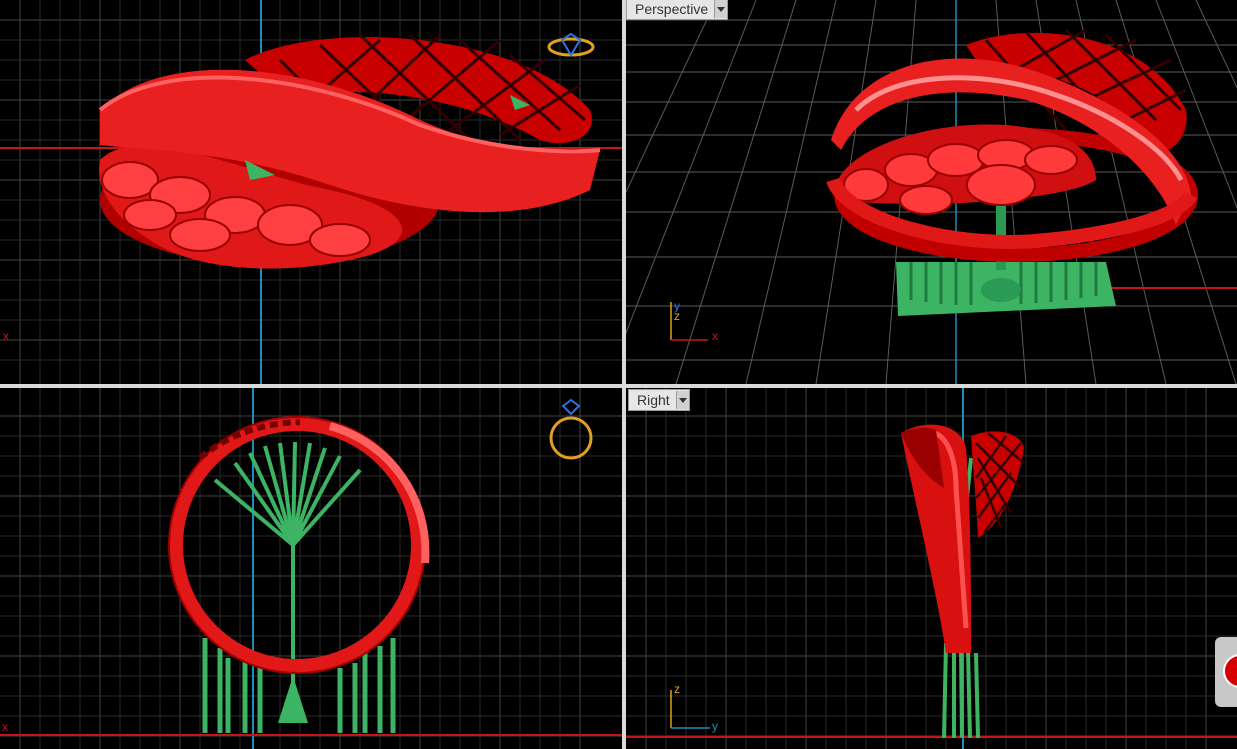 The height and width of the screenshot is (749, 1237). What do you see at coordinates (1012, 145) in the screenshot?
I see `ring-model-perspective` at bounding box center [1012, 145].